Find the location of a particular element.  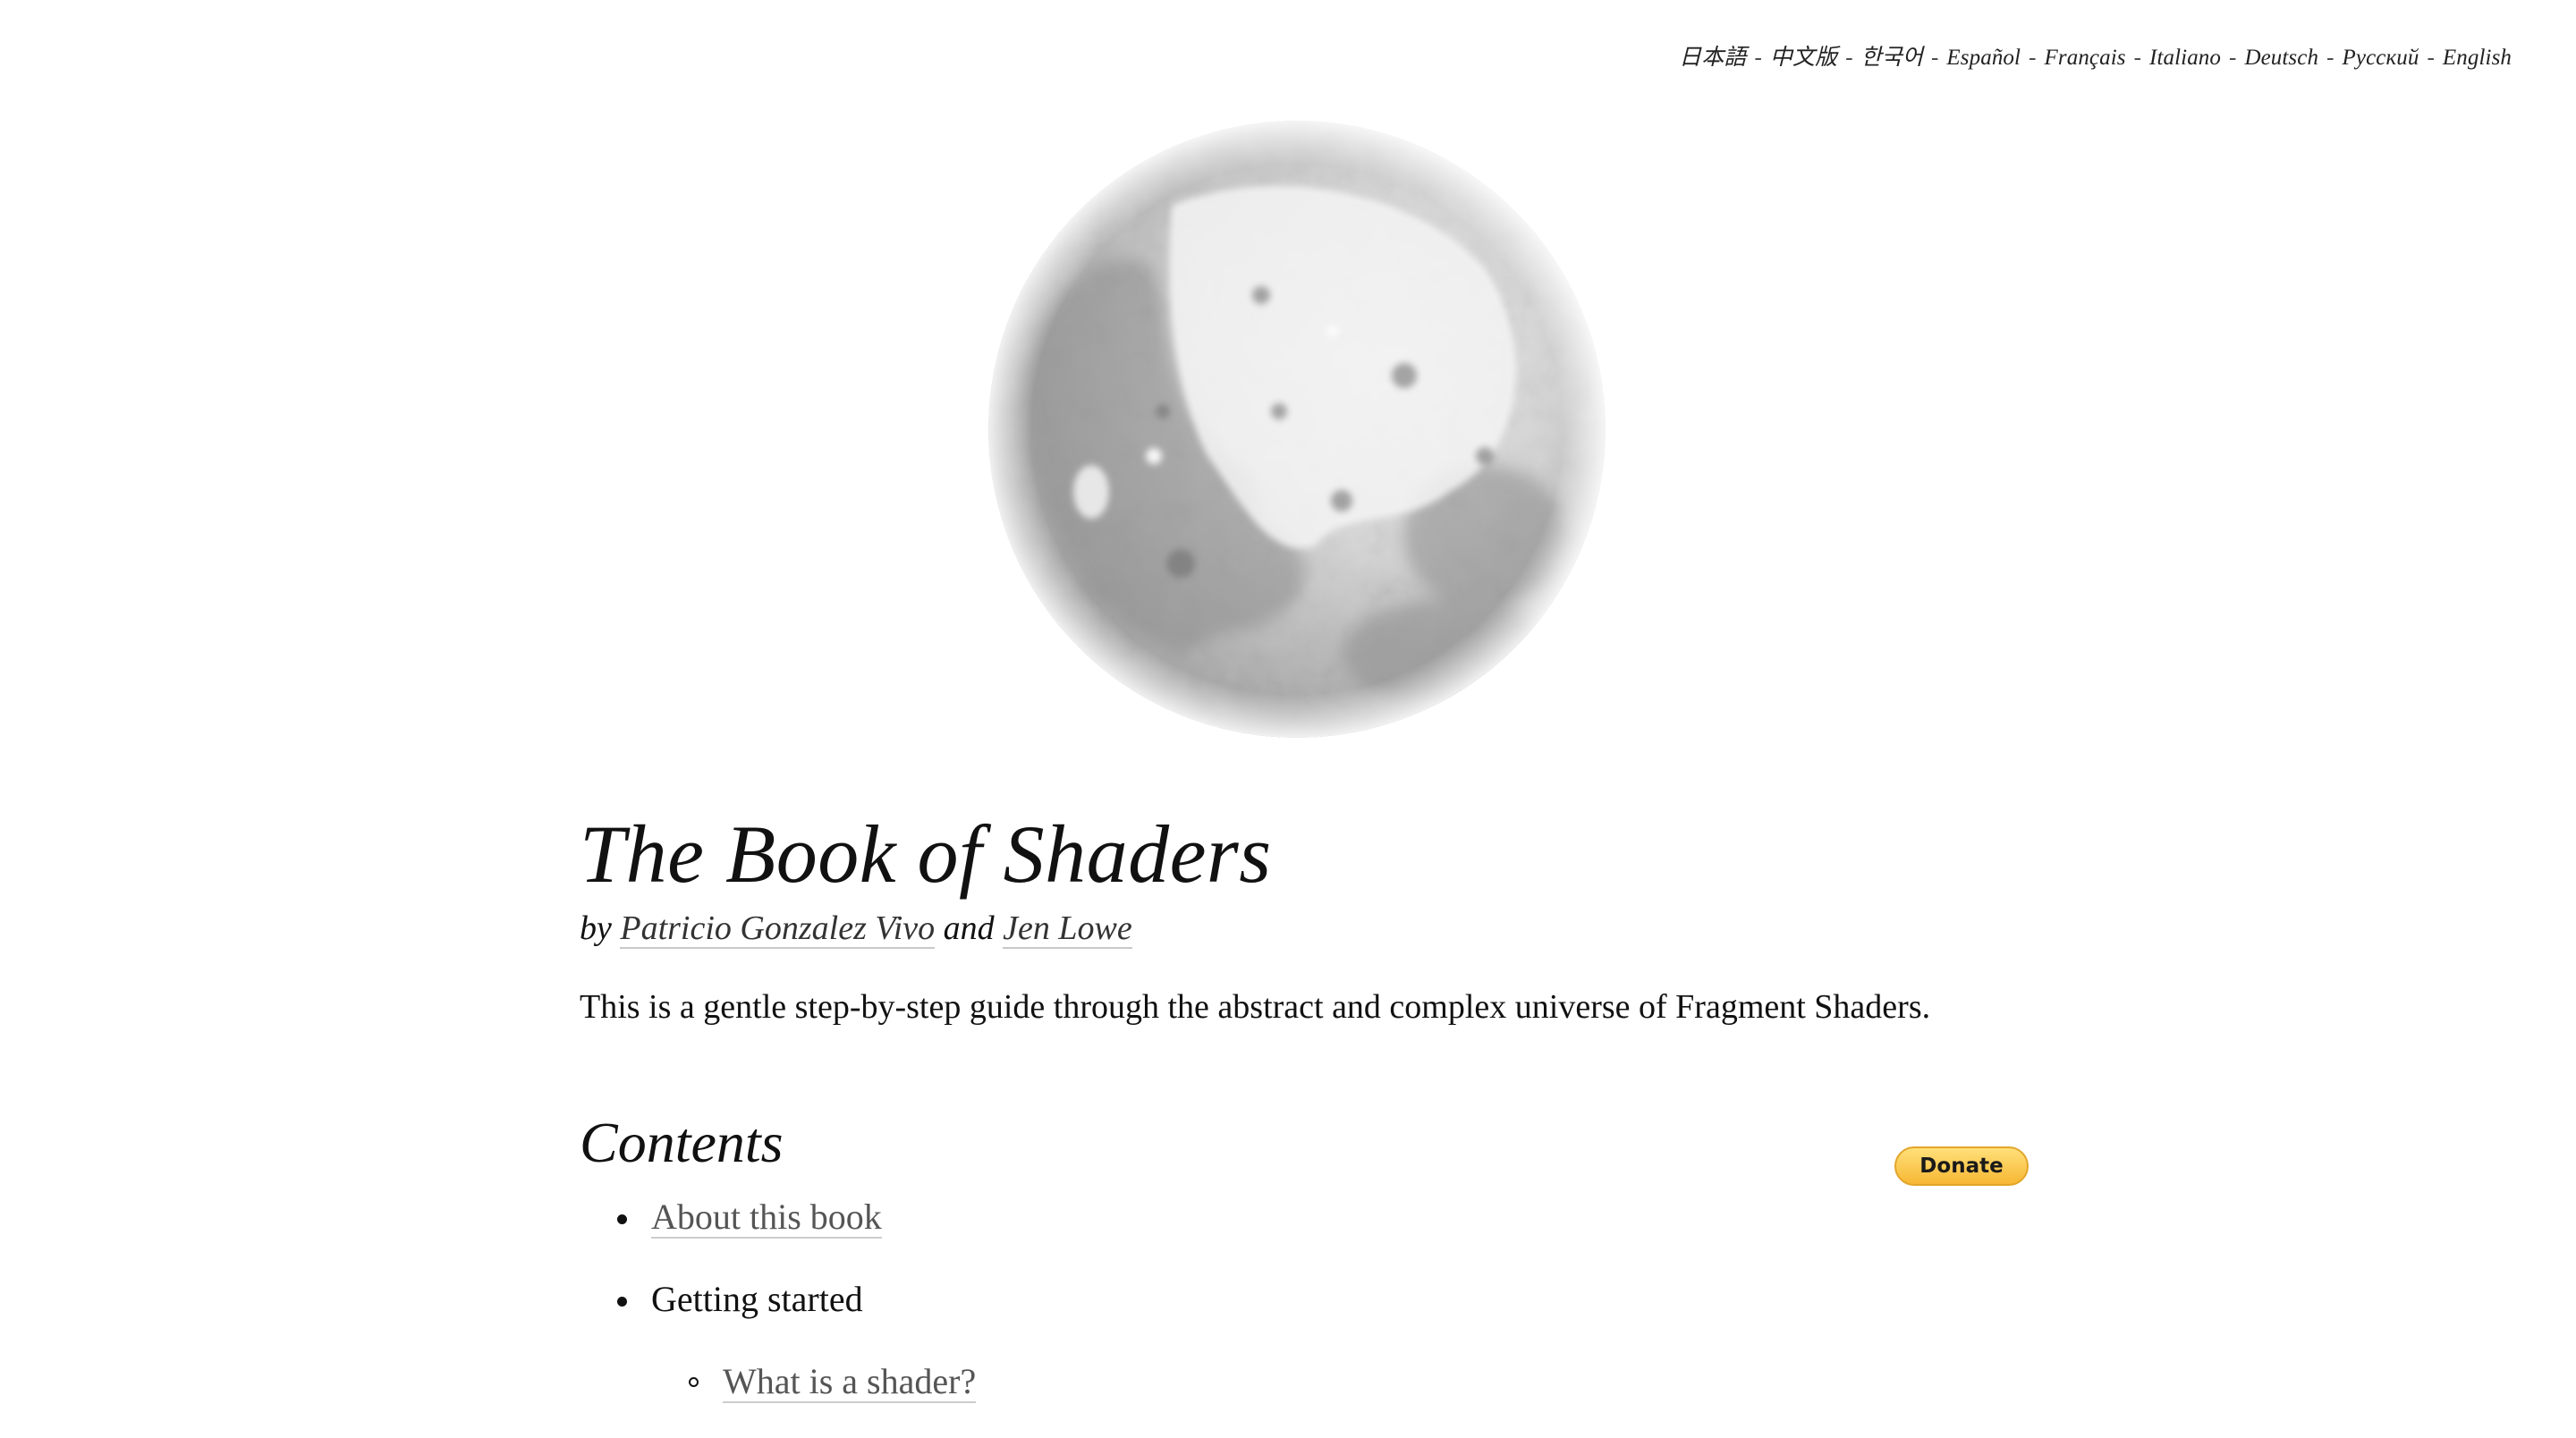

language-link-german: Deutsch is located at coordinates (2281, 58).